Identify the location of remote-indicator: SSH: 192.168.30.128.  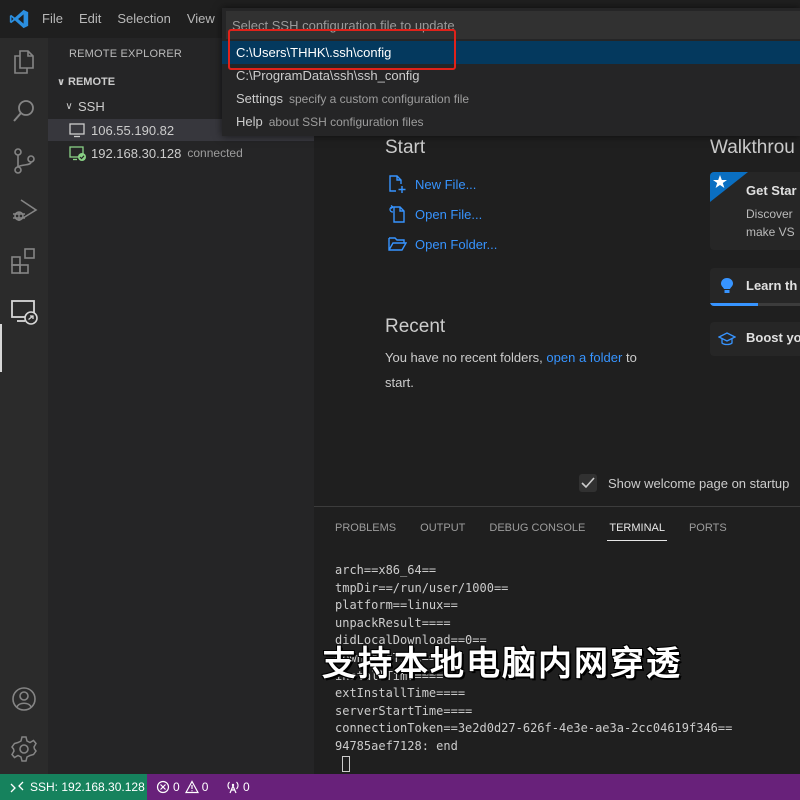
(73, 787).